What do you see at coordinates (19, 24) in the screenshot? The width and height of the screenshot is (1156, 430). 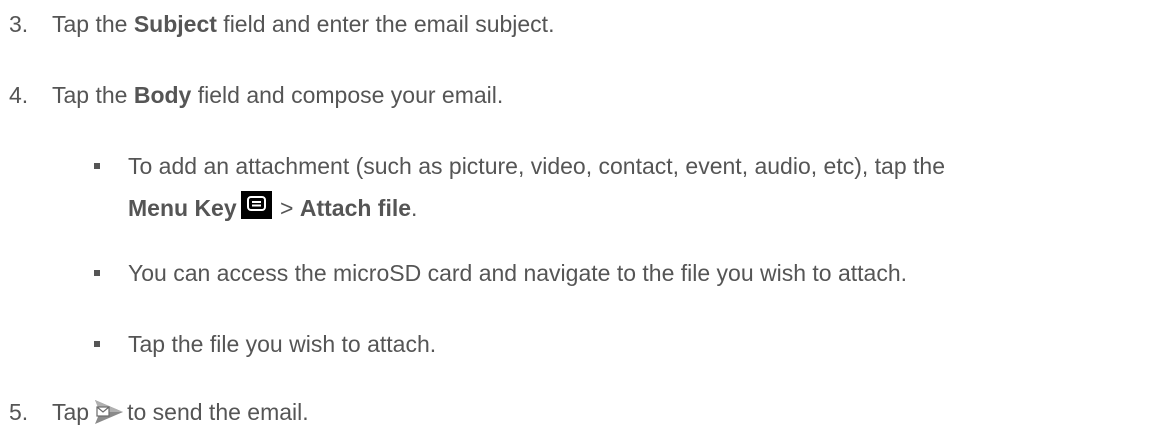 I see `step-number: 3.` at bounding box center [19, 24].